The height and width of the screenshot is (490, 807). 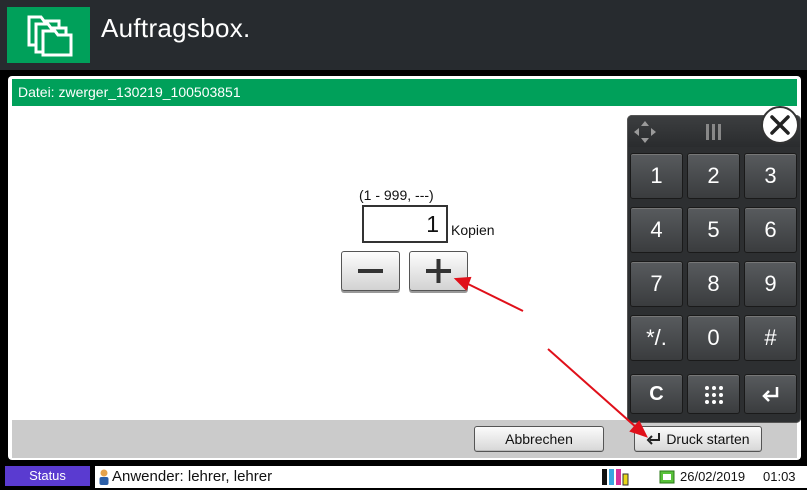 What do you see at coordinates (104, 477) in the screenshot?
I see `user-icon` at bounding box center [104, 477].